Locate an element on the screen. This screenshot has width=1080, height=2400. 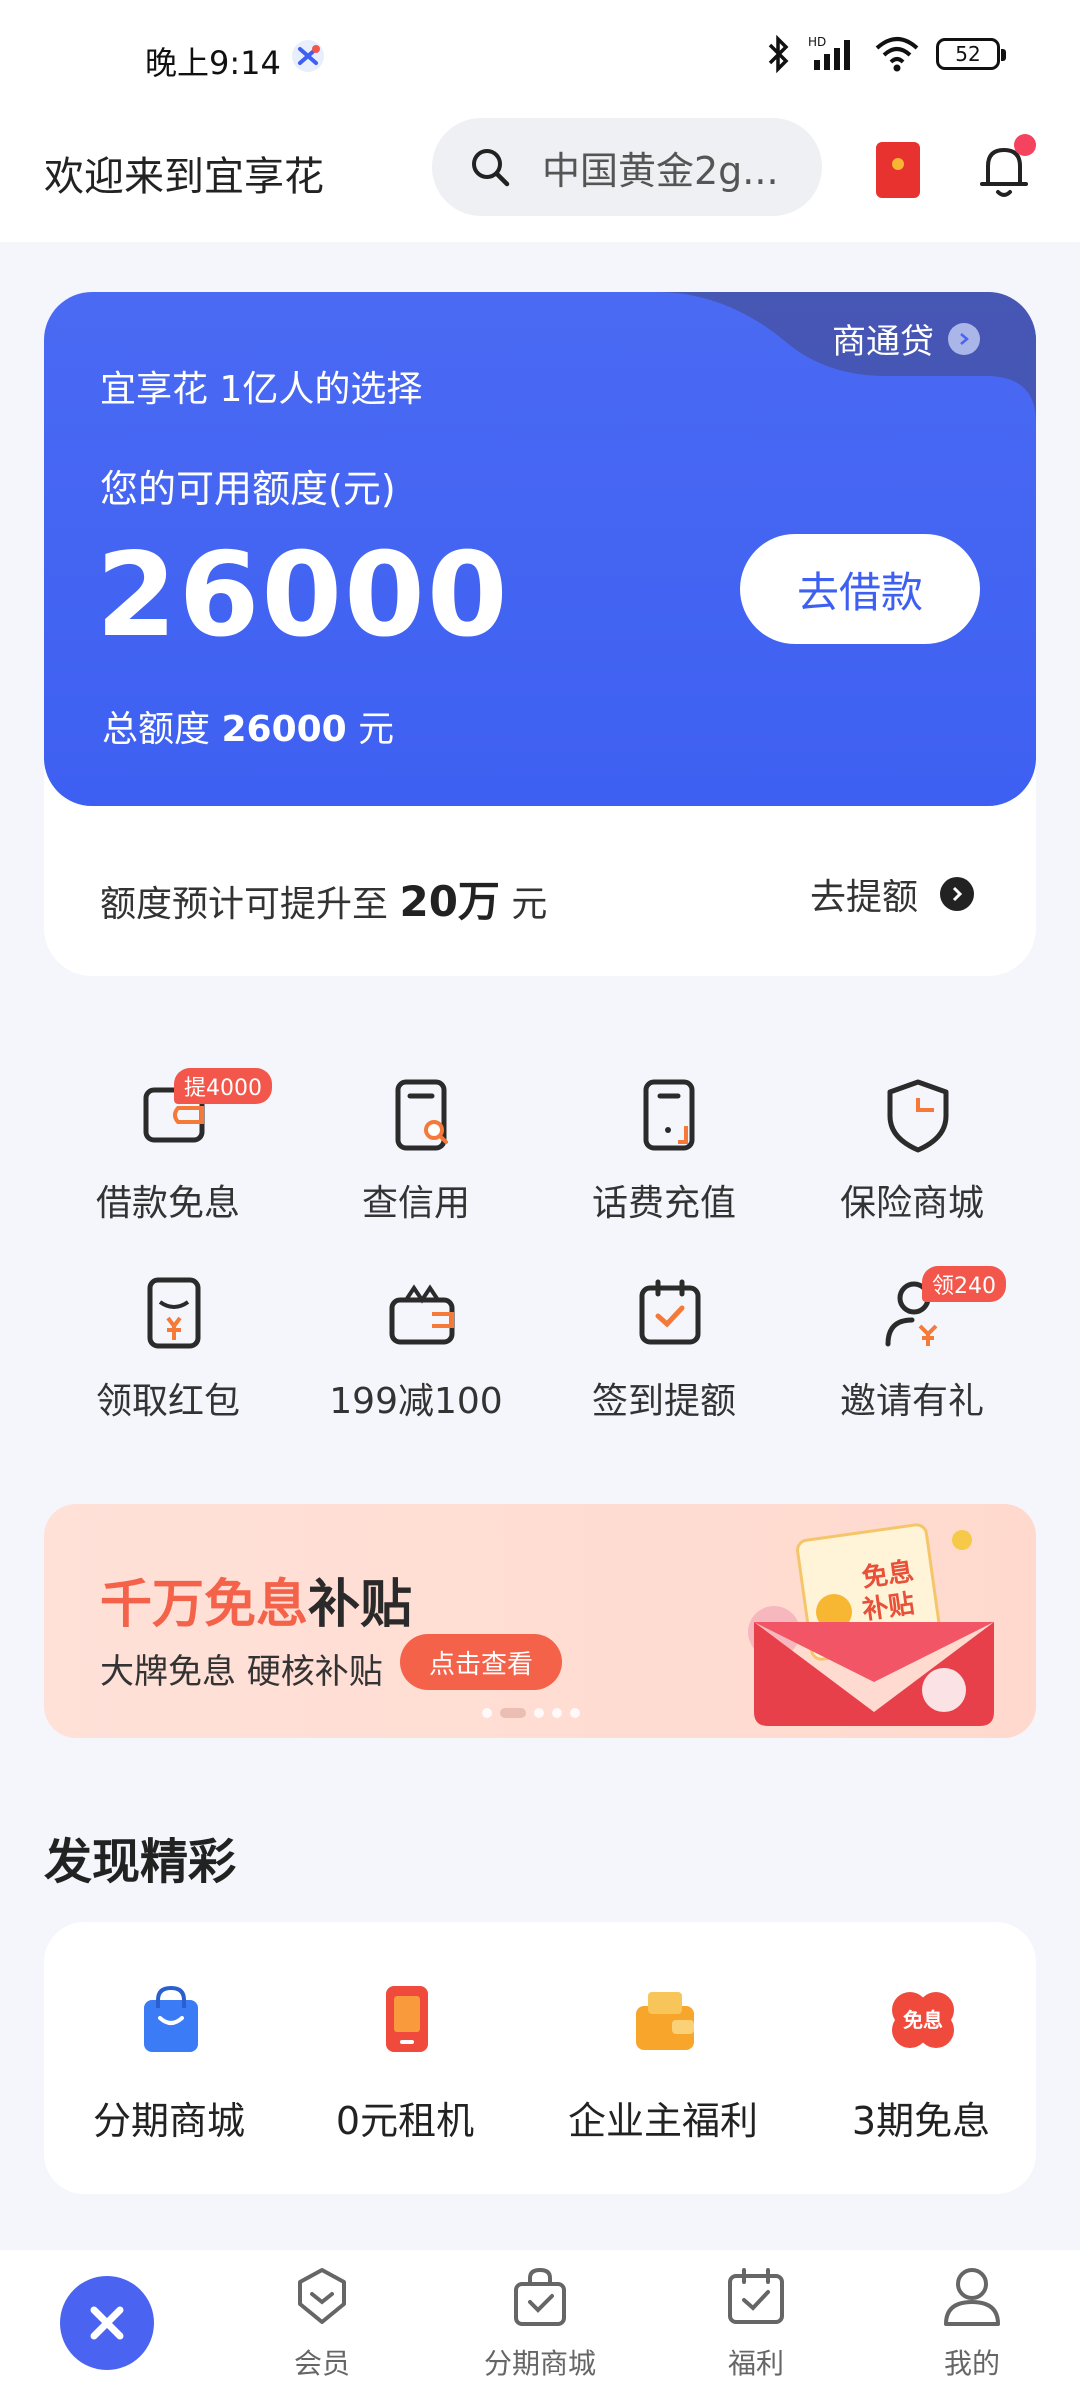
battery-indicator: 52 is located at coordinates (971, 54).